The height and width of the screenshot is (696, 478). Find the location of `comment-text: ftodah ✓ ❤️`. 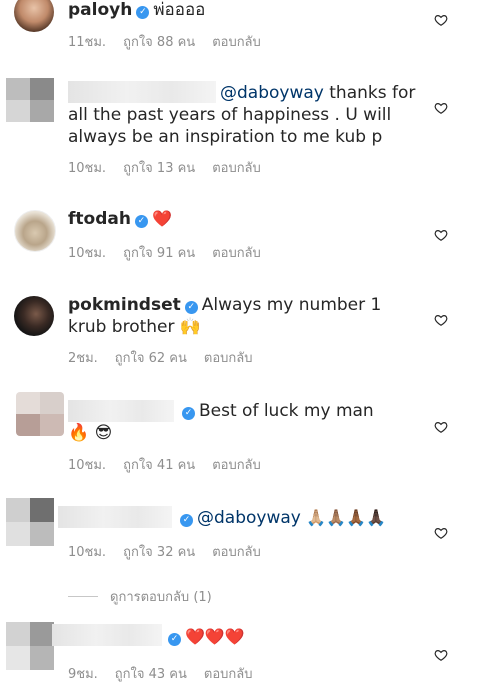

comment-text: ftodah ✓ ❤️ is located at coordinates (120, 219).